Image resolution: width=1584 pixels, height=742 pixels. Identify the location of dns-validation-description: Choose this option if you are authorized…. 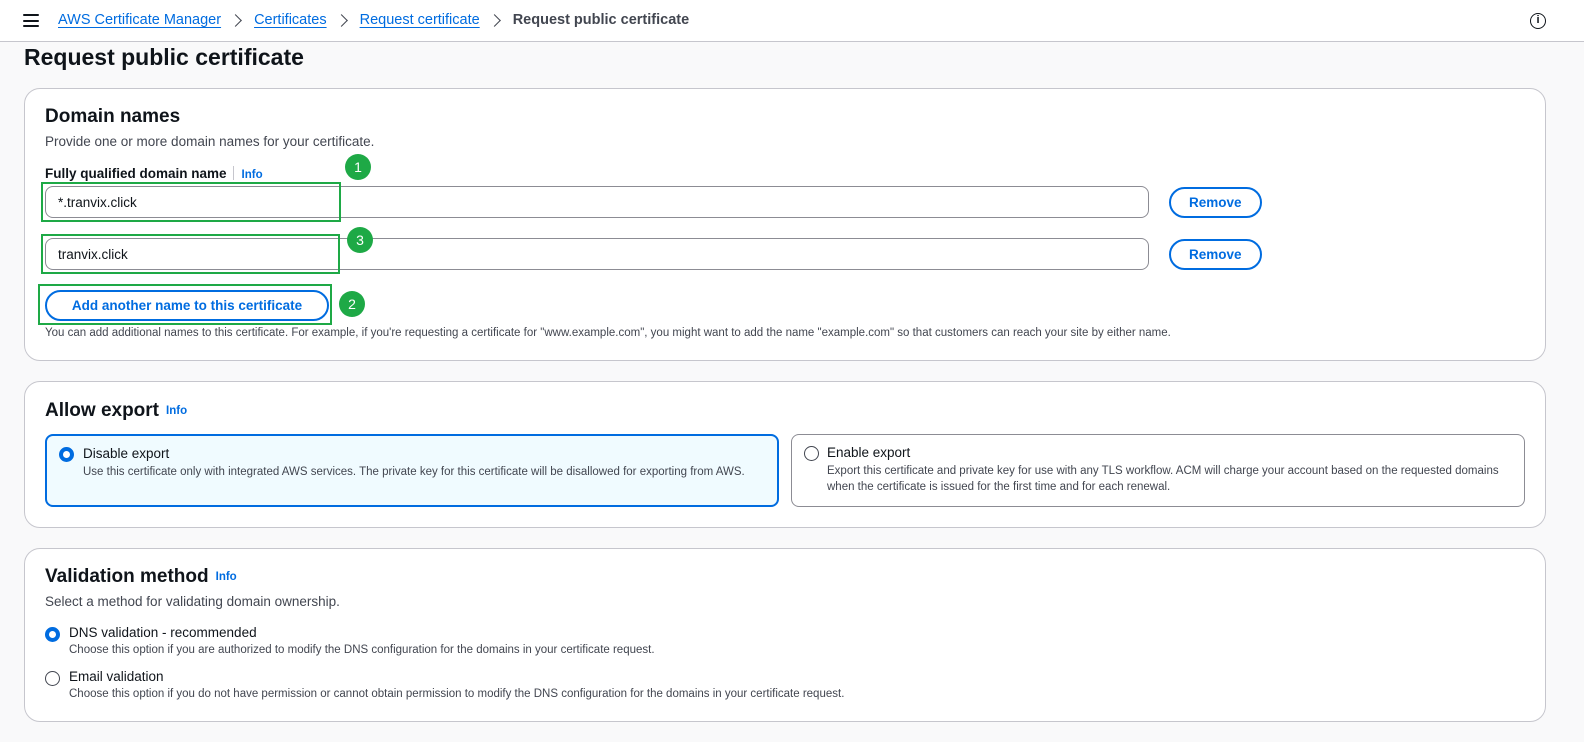
(362, 650).